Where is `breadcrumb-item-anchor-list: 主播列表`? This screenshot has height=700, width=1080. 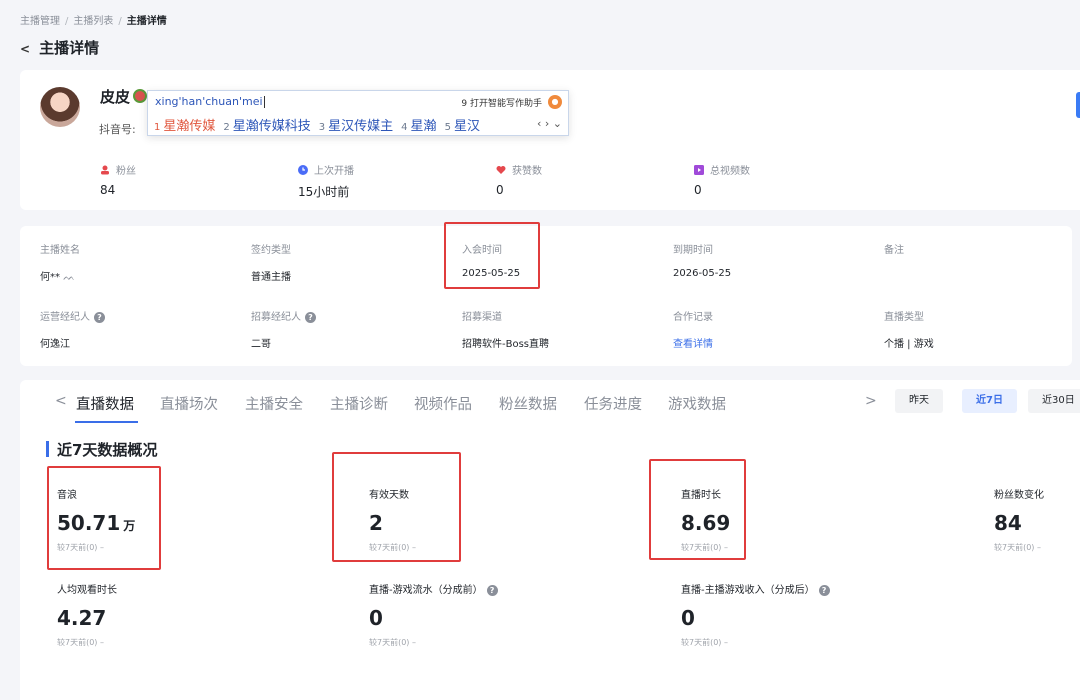 breadcrumb-item-anchor-list: 主播列表 is located at coordinates (93, 21).